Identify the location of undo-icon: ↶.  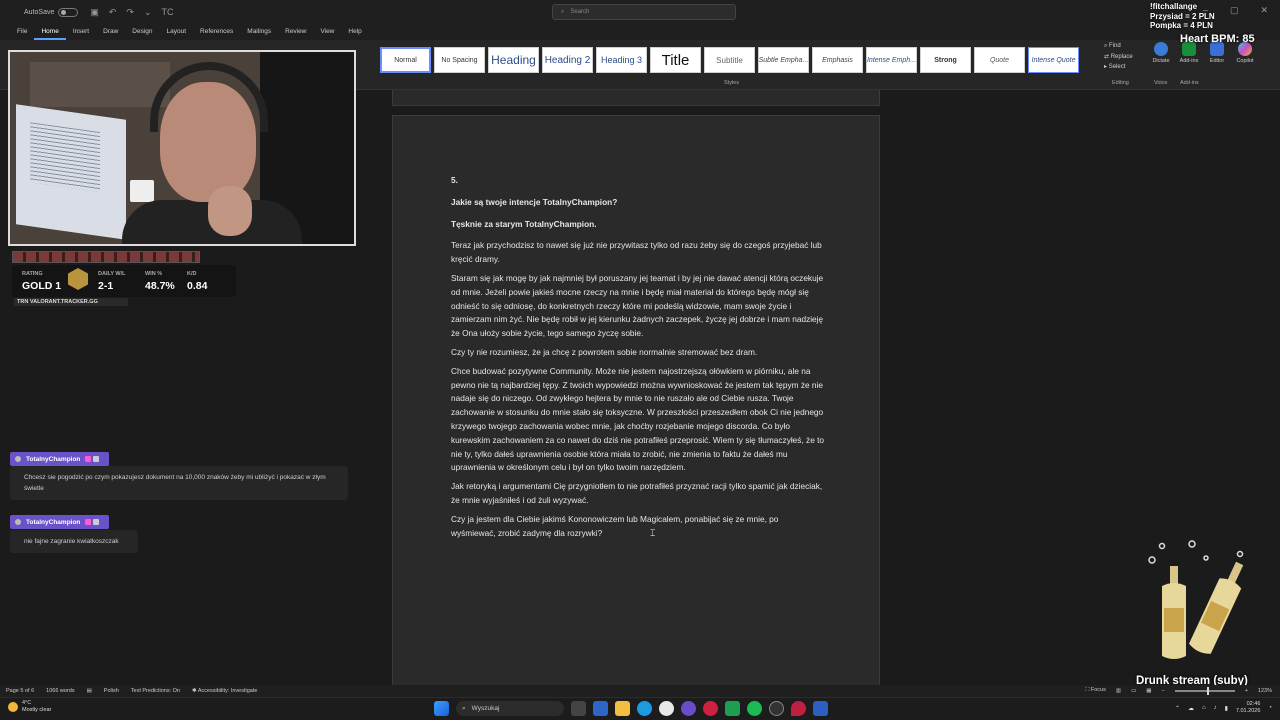
(113, 12).